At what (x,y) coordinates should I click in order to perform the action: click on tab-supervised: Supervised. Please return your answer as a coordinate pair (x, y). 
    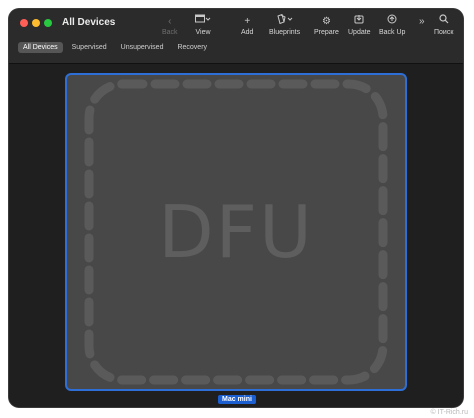
    Looking at the image, I should click on (89, 47).